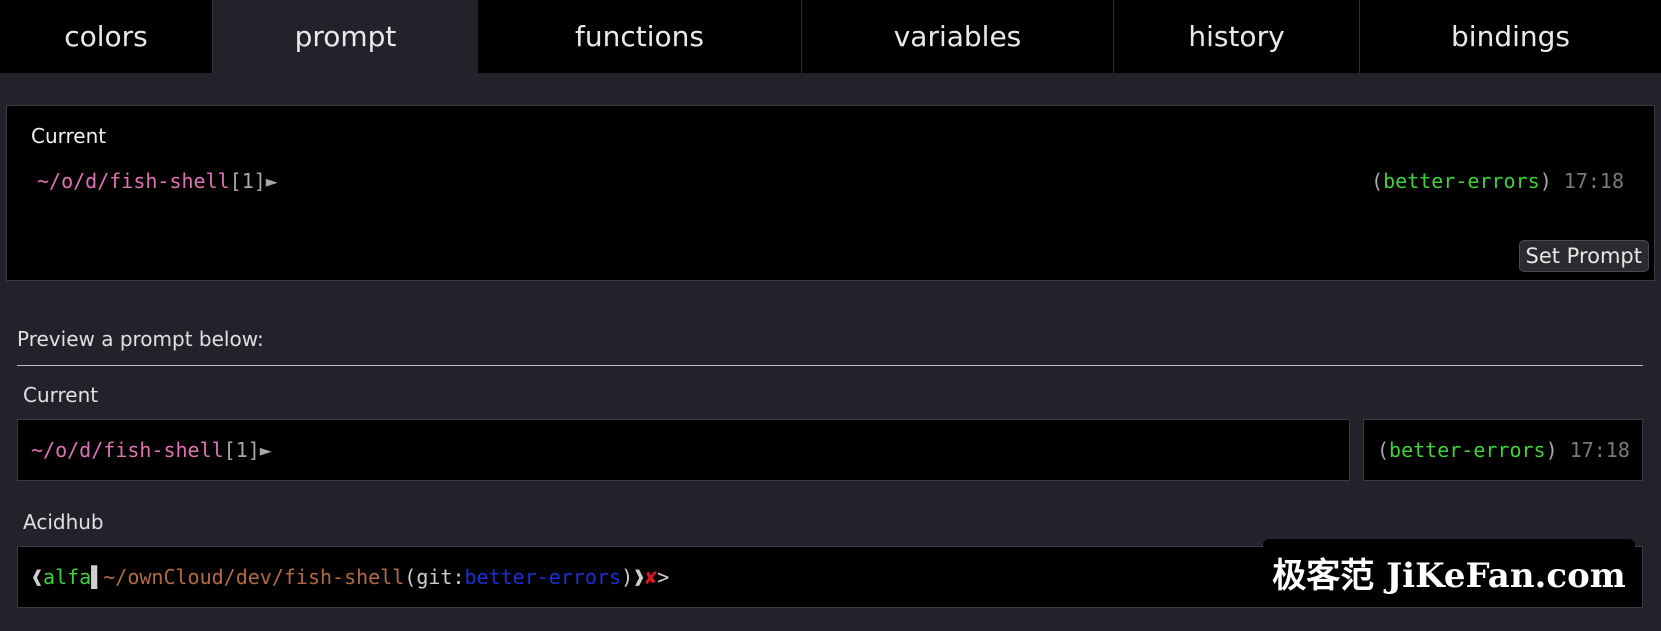  Describe the element at coordinates (830, 365) in the screenshot. I see `divider` at that location.